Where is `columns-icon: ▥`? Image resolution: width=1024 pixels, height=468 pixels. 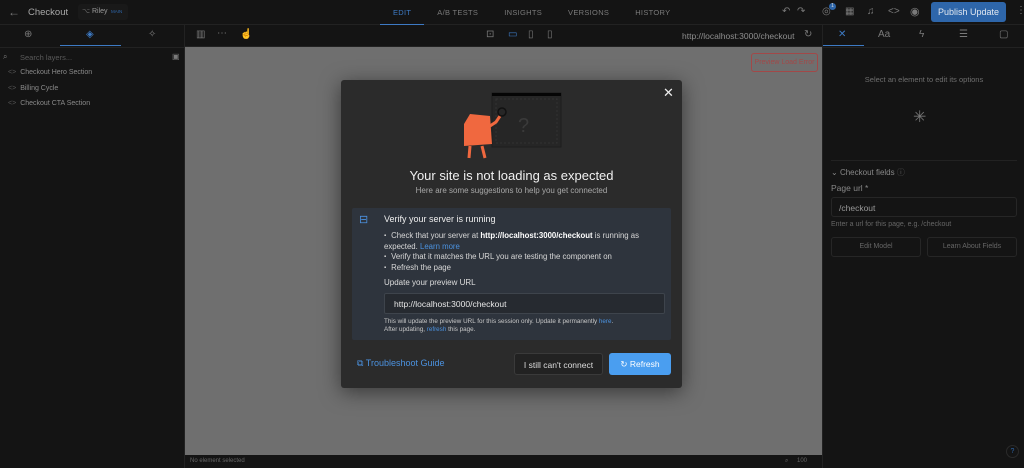
columns-icon: ▥ is located at coordinates (200, 34).